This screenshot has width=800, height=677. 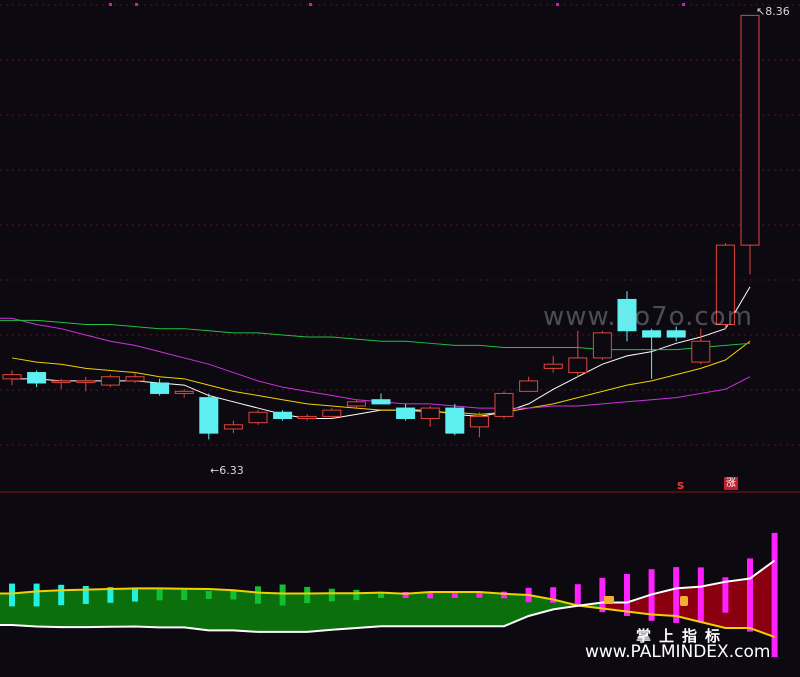 I want to click on low-price-label: ←6.33, so click(x=227, y=470).